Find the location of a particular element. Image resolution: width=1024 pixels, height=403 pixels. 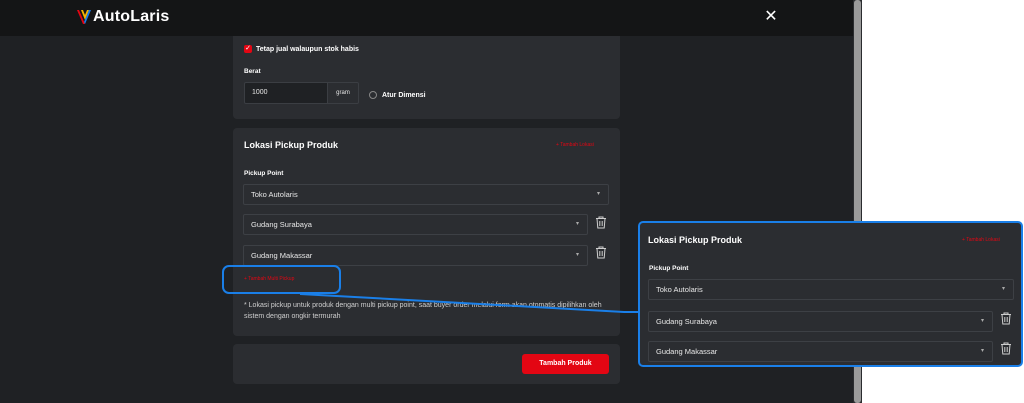

zoom-pickup-select-third: Gudang Makassar ▾ is located at coordinates (820, 351).